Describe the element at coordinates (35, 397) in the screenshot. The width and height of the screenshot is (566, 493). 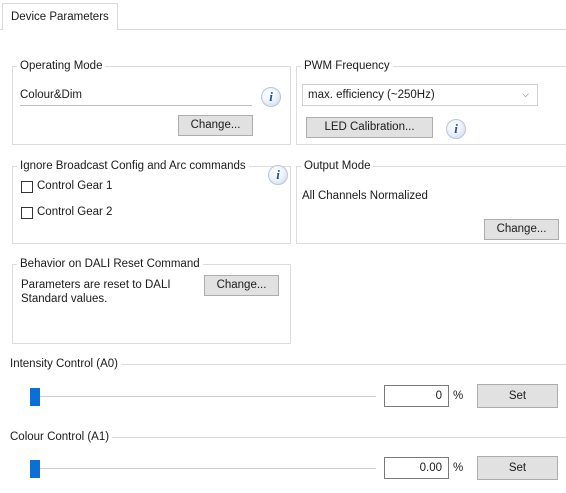
I see `intensity-slider-thumb` at that location.